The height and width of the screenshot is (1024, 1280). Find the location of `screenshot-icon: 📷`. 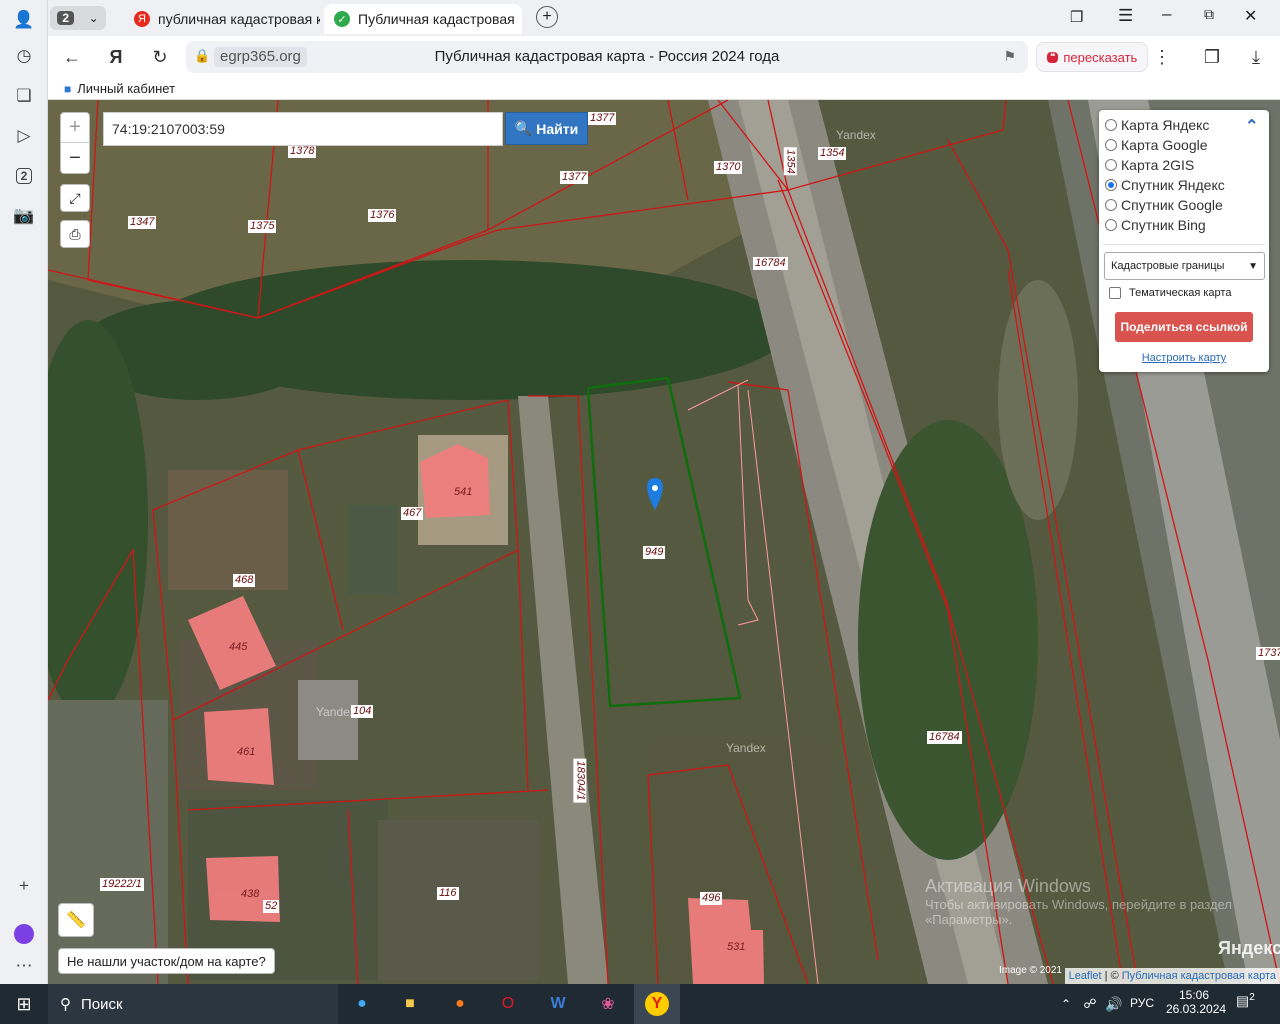

screenshot-icon: 📷 is located at coordinates (24, 216).